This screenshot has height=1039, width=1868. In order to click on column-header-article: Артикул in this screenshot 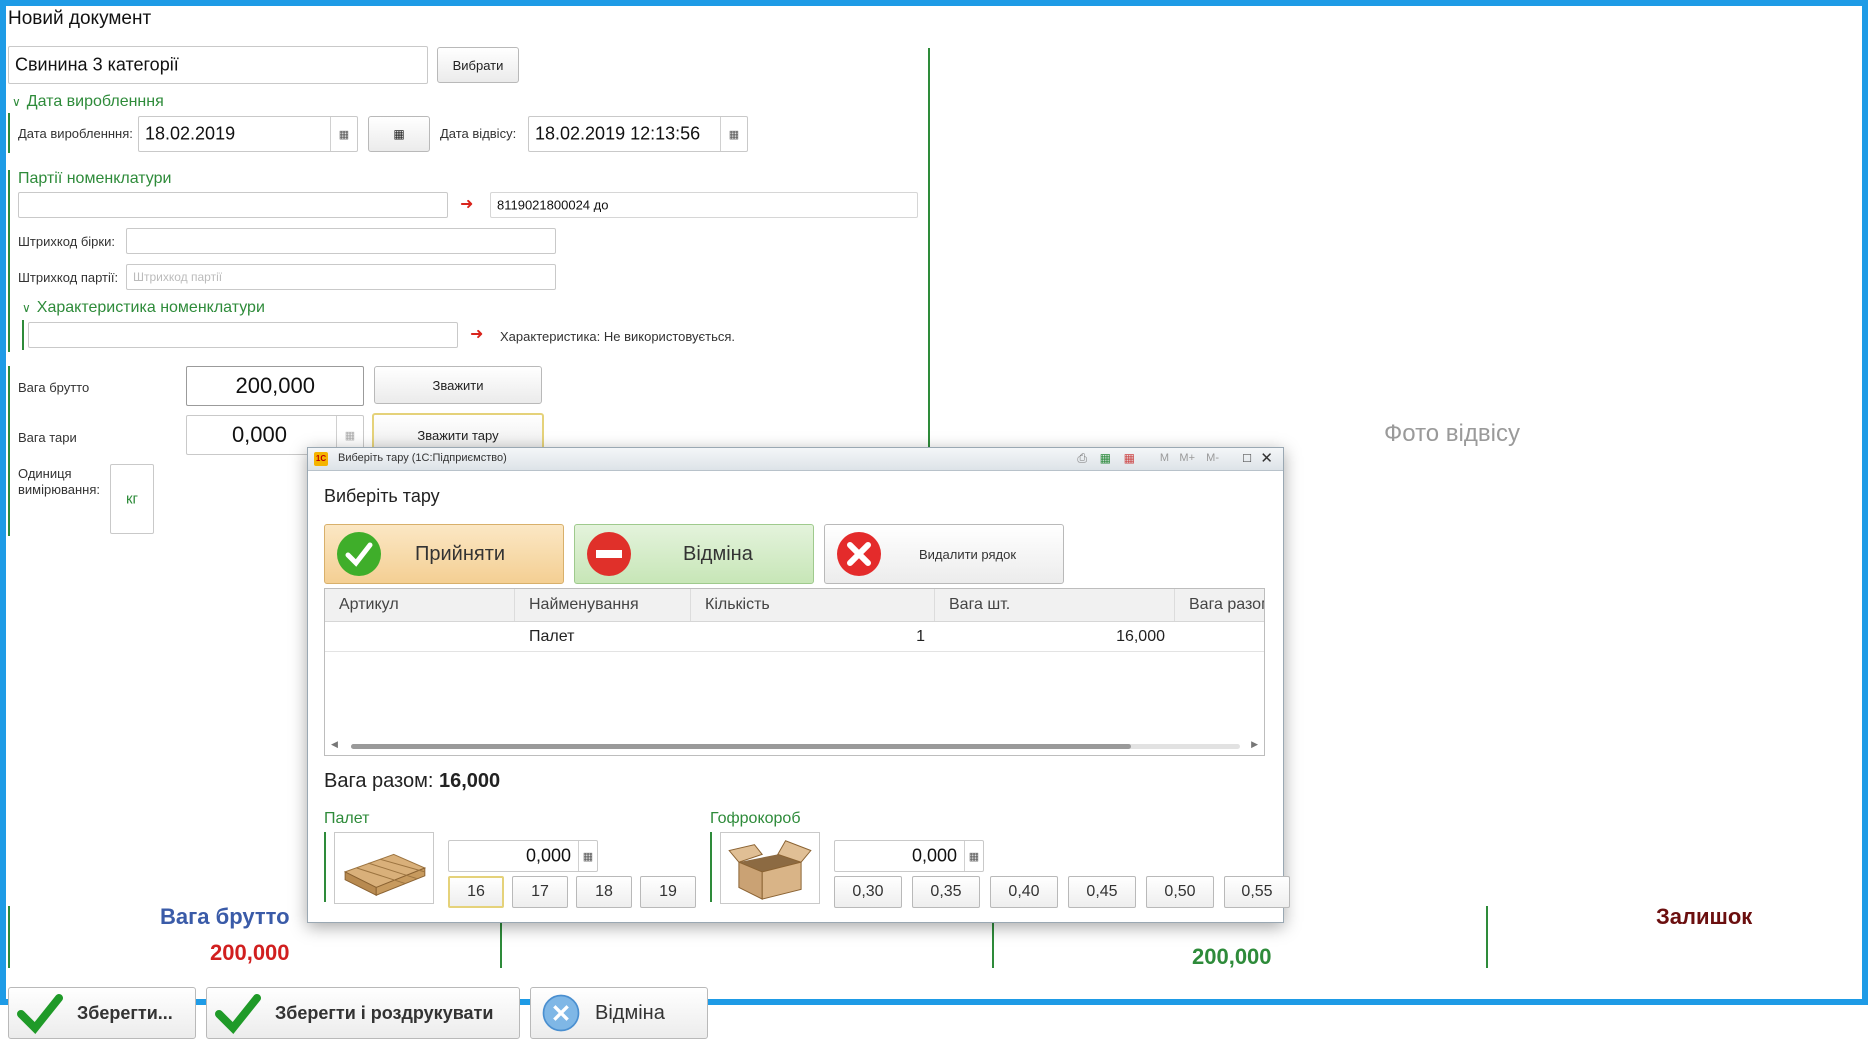, I will do `click(420, 605)`.